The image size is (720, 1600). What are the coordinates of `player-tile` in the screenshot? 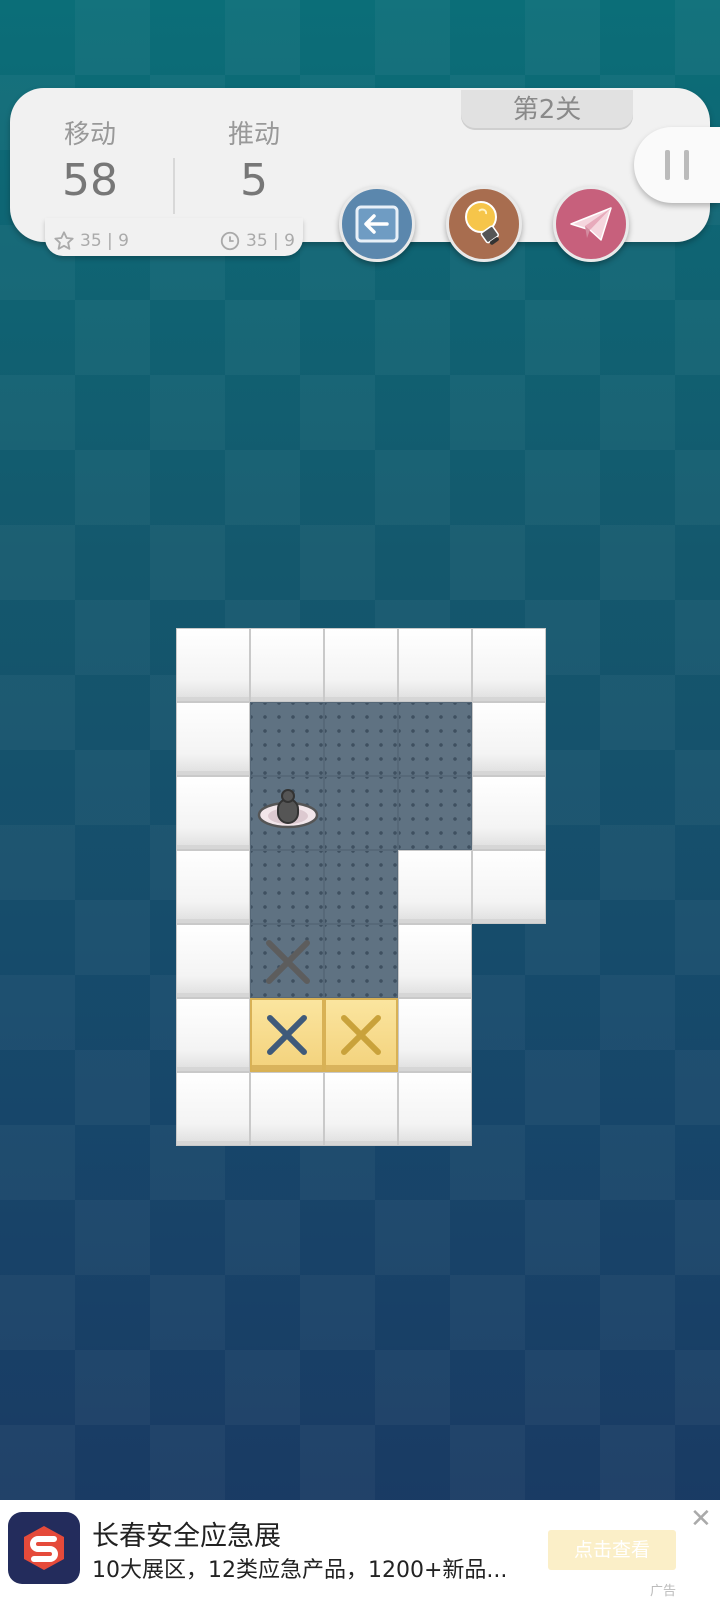 It's located at (287, 813).